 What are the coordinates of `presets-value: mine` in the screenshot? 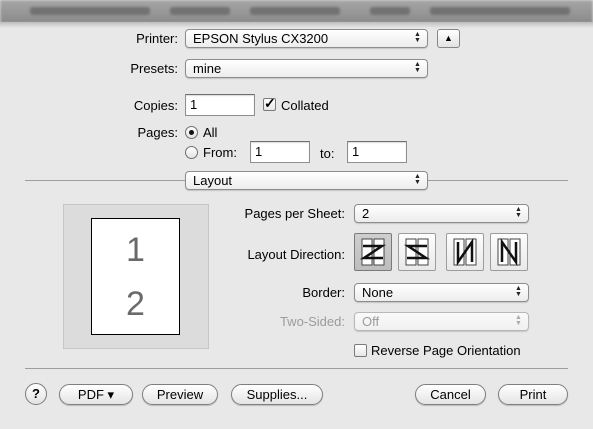 It's located at (207, 68).